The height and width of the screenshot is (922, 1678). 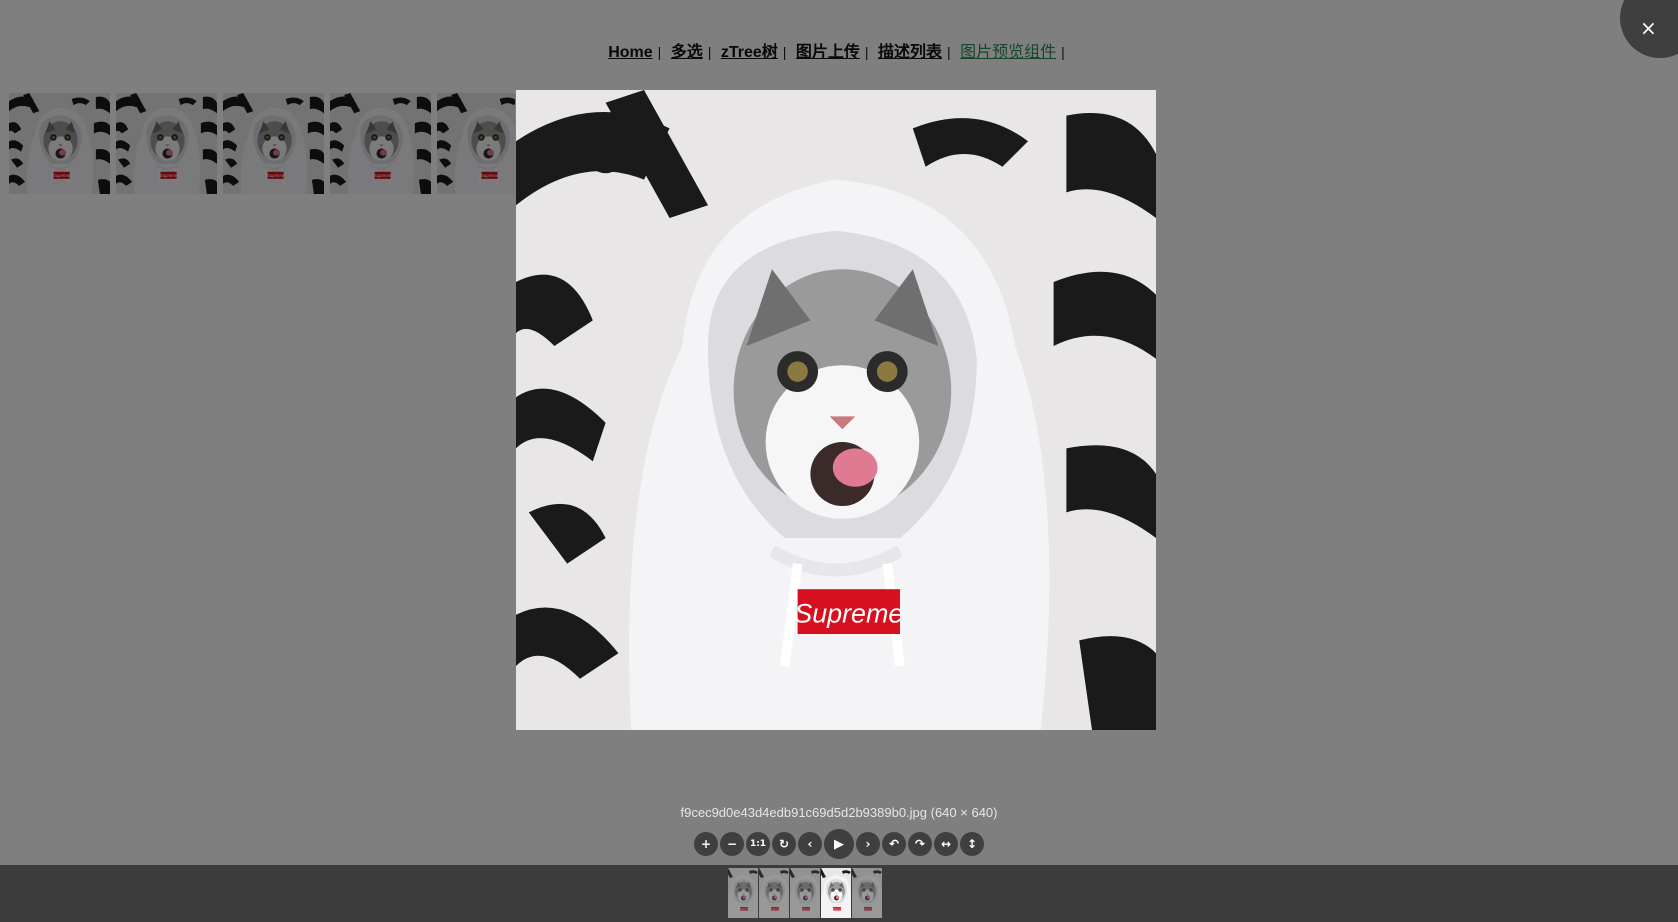 I want to click on flip-horizontal-icon: ↔, so click(x=946, y=844).